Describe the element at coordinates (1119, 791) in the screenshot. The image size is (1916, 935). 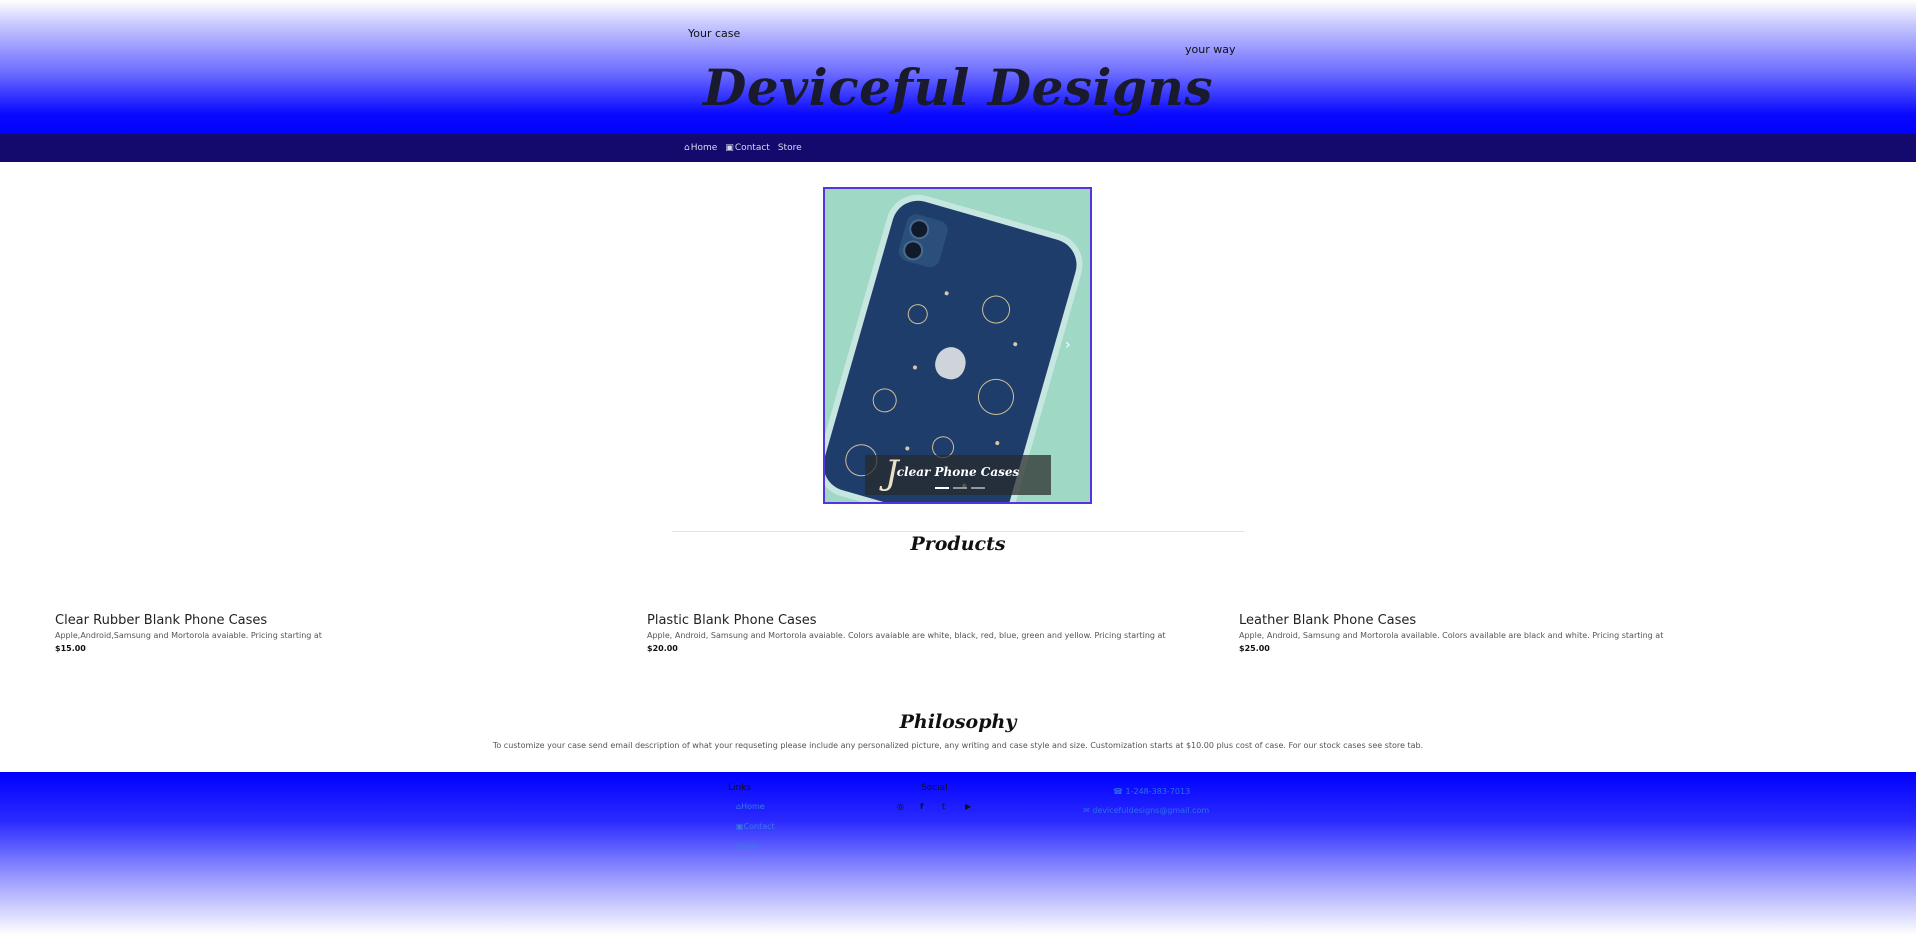
I see `phone-icon: ☎` at that location.